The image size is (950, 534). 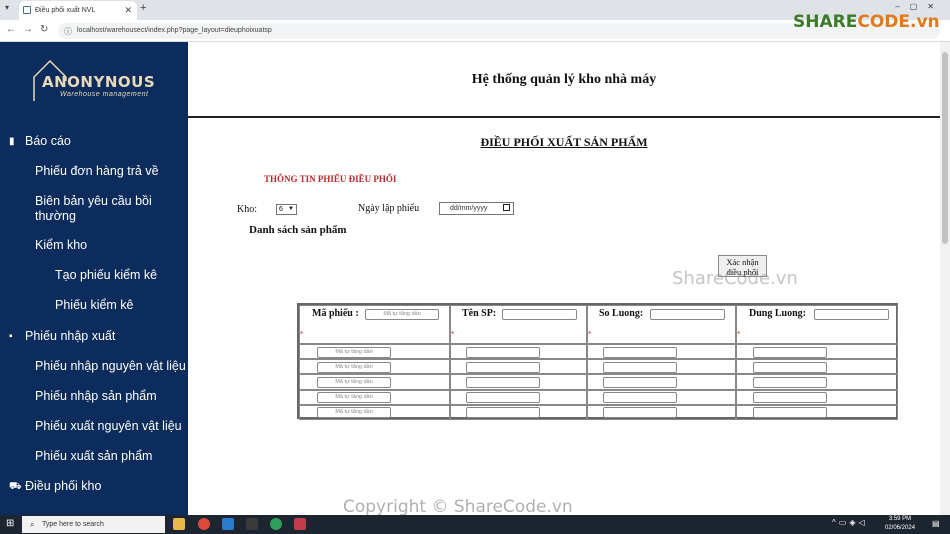 I want to click on sidebar-item-phieu-don-hang-tra-ve: Phiếu đơn hàng trả về, so click(x=97, y=171).